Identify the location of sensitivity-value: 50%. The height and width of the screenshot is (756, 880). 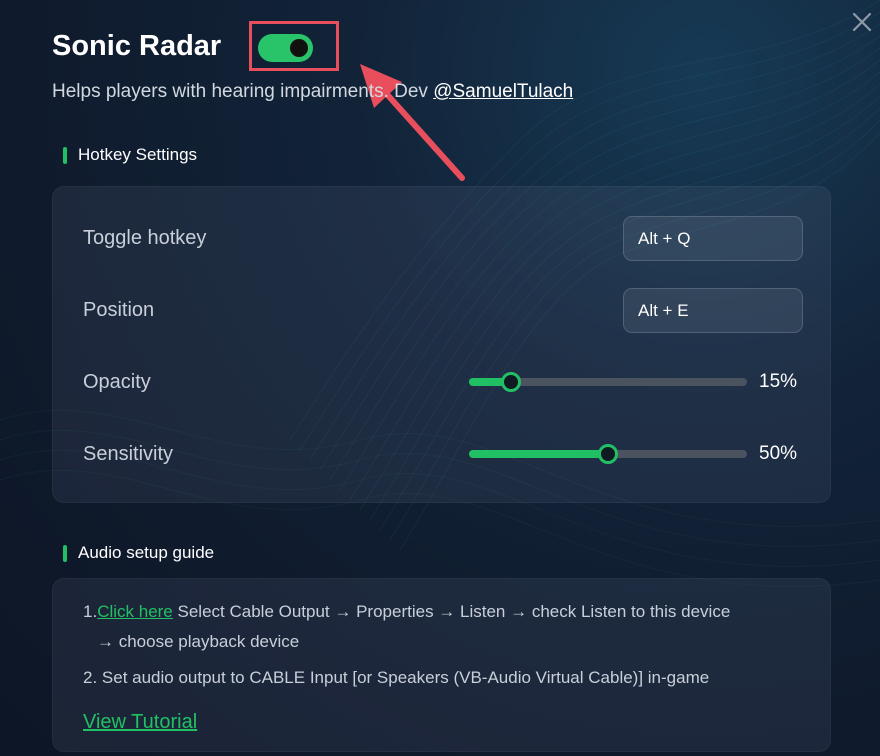
(778, 453).